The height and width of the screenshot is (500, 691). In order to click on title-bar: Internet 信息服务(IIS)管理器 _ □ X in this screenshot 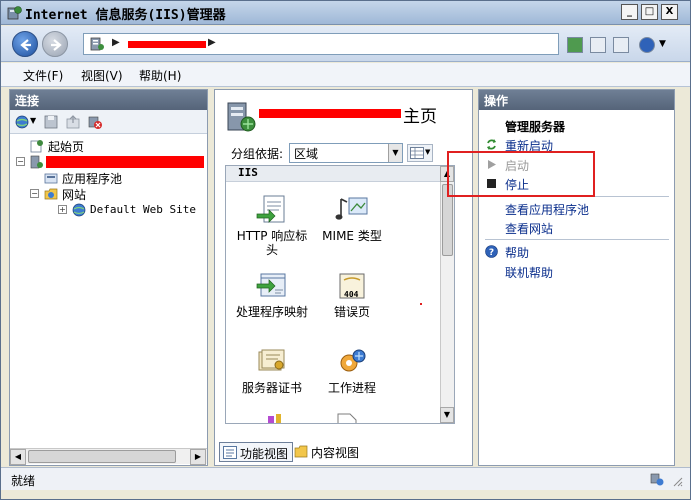, I will do `click(345, 13)`.